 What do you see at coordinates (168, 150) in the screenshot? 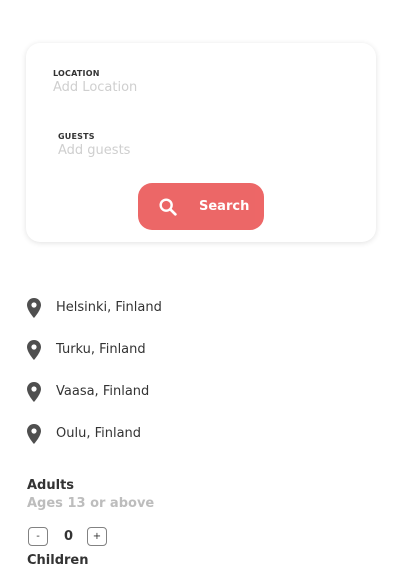
I see `guests-input` at bounding box center [168, 150].